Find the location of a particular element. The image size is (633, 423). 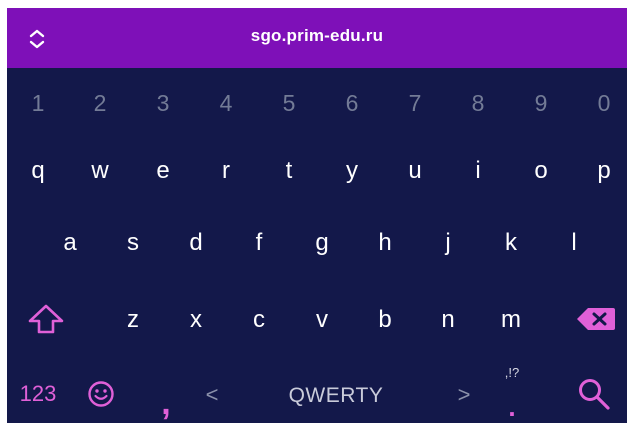

key-d: d is located at coordinates (196, 243).